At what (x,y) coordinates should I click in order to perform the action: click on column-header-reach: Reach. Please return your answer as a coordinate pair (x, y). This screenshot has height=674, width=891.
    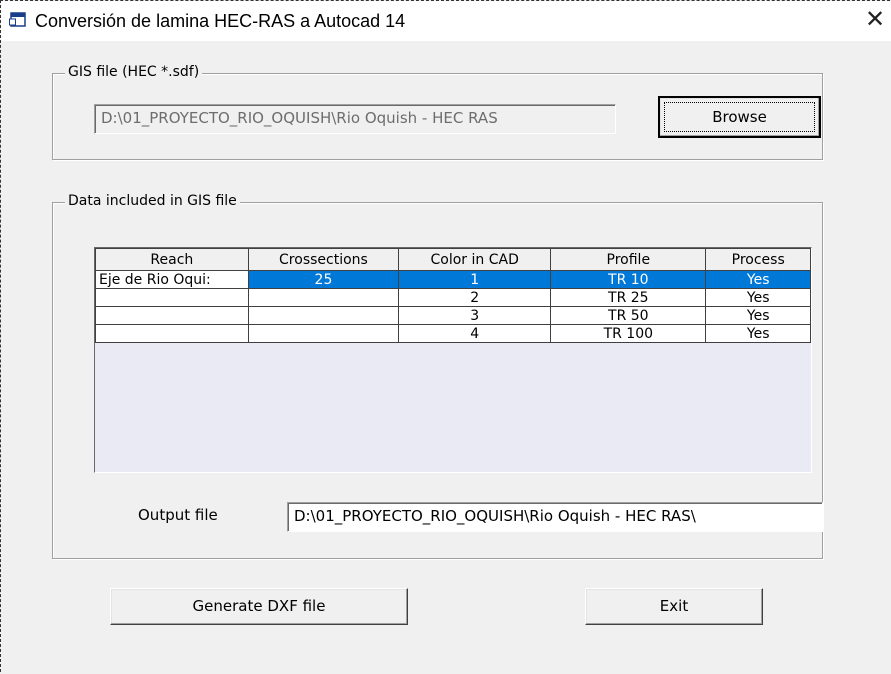
    Looking at the image, I should click on (172, 259).